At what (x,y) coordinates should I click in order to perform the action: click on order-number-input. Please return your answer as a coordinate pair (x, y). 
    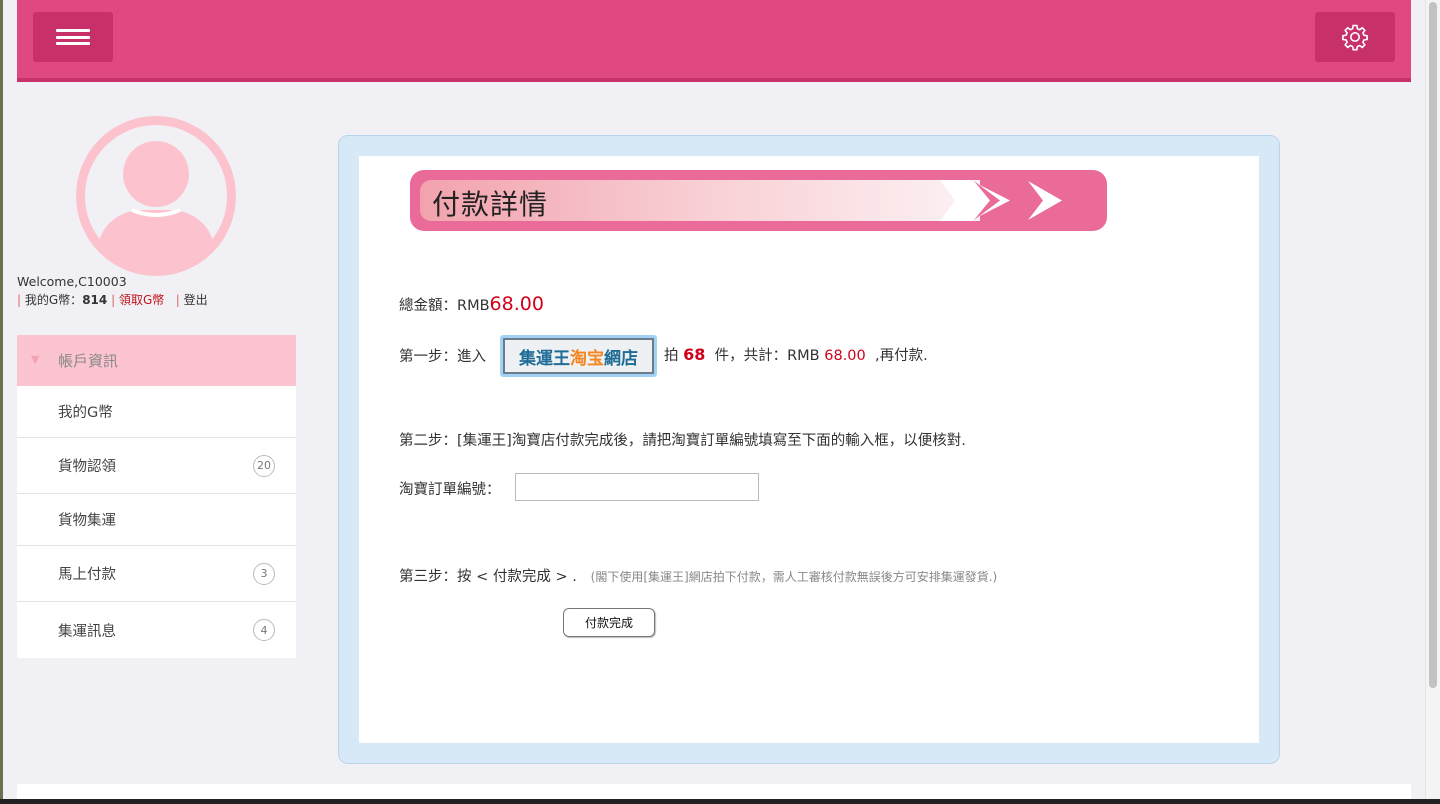
    Looking at the image, I should click on (637, 487).